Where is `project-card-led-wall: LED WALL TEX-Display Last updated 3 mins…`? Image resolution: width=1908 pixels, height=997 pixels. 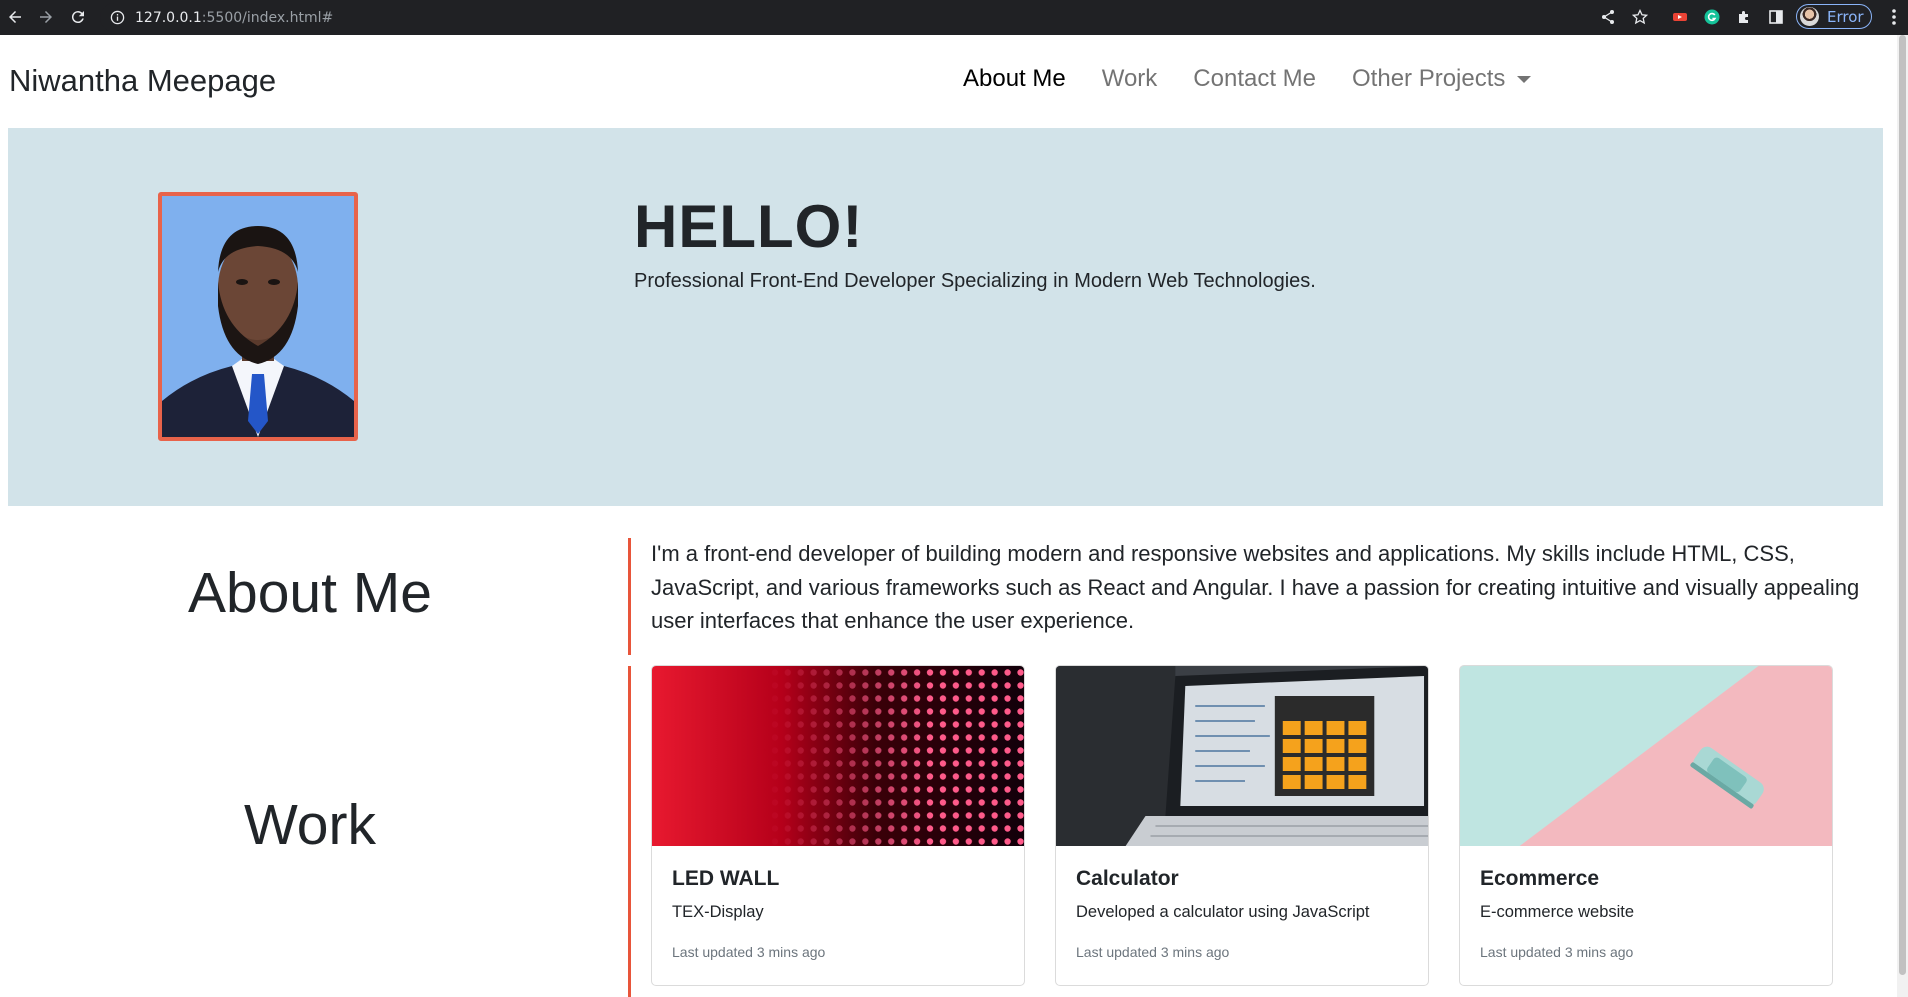
project-card-led-wall: LED WALL TEX-Display Last updated 3 mins… is located at coordinates (838, 825).